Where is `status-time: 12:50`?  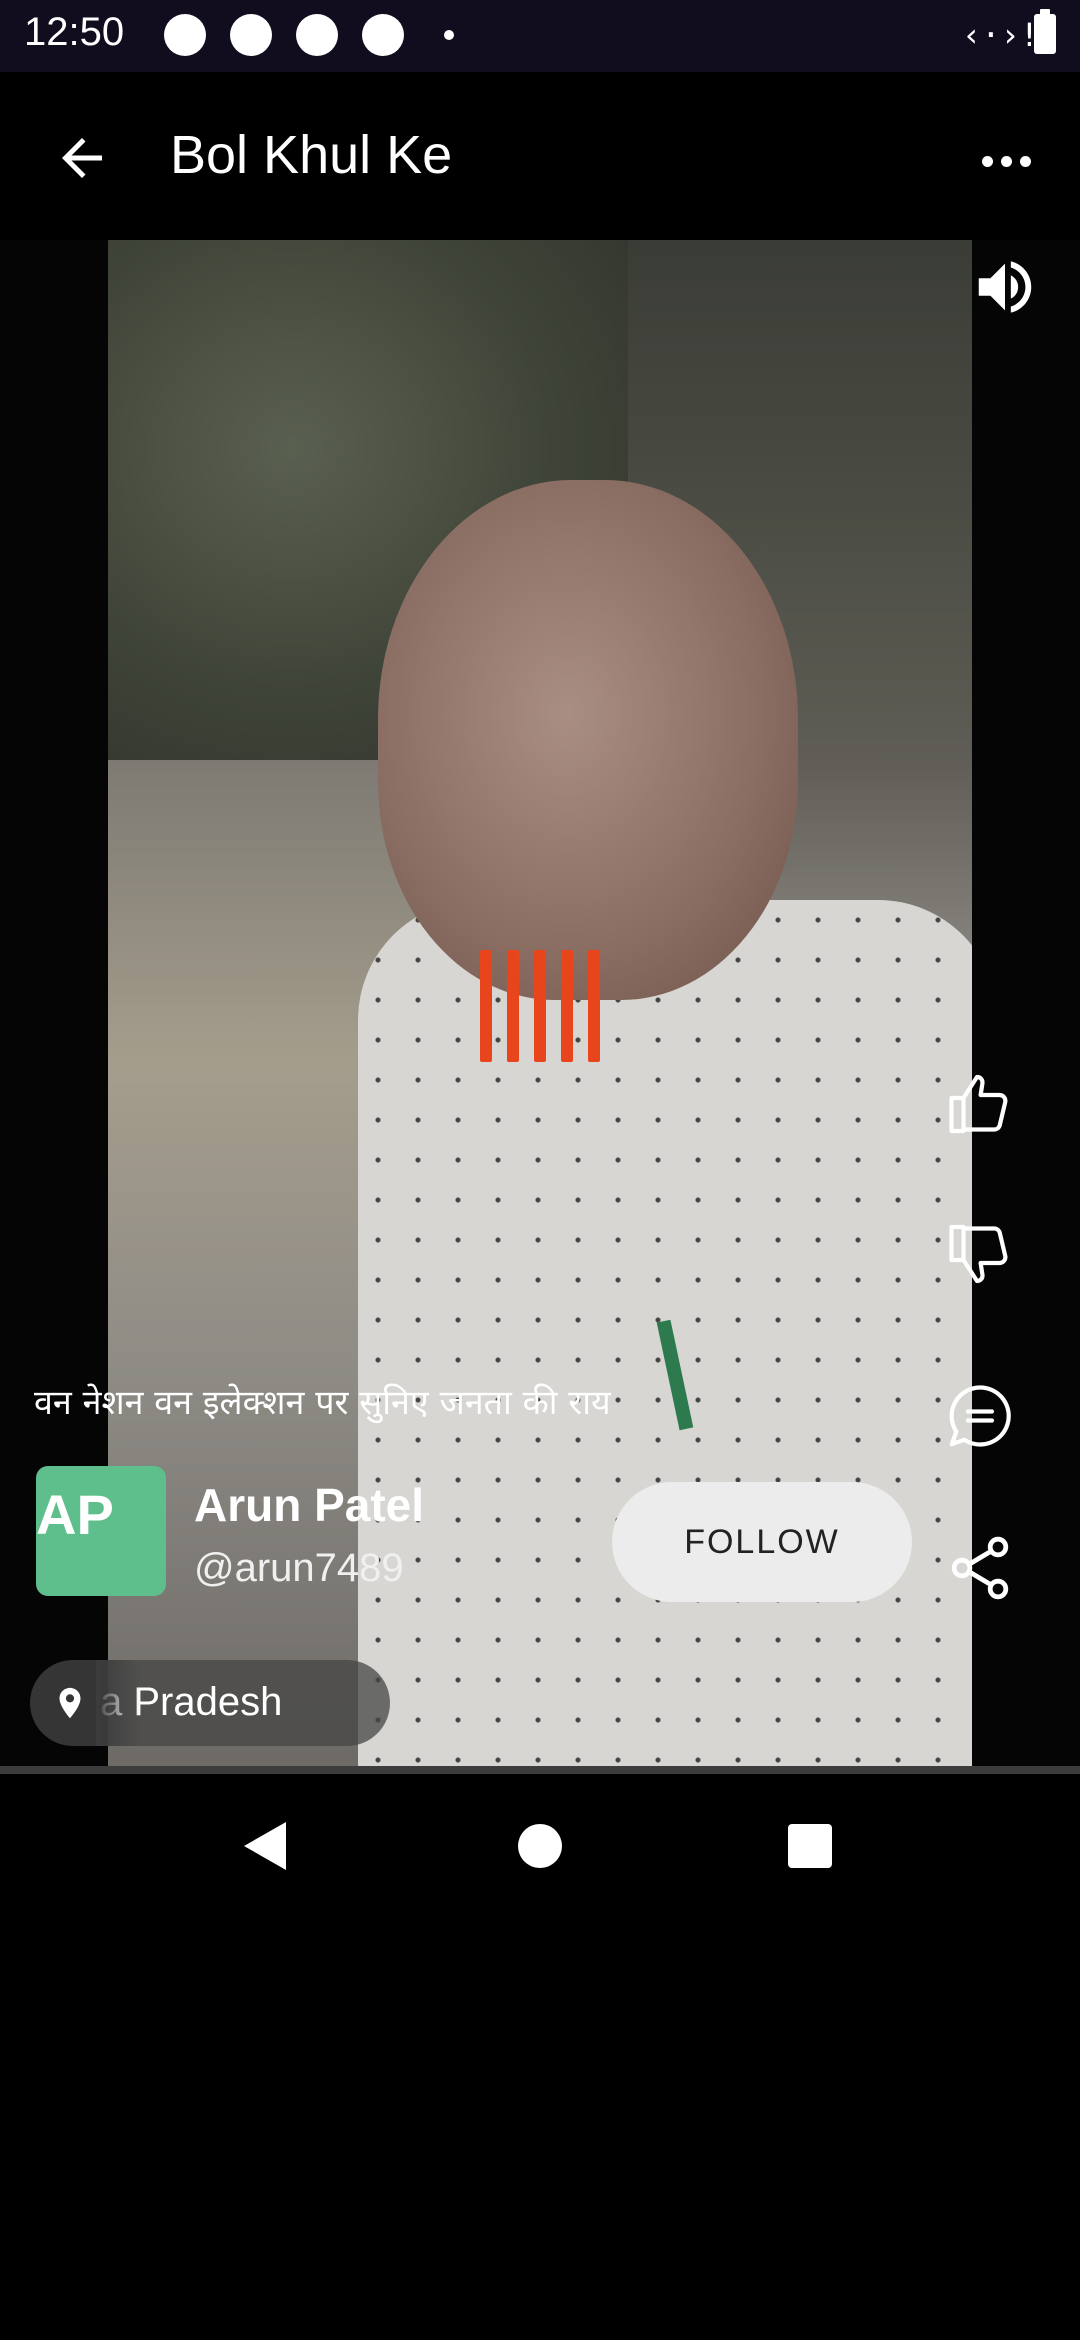
status-time: 12:50 is located at coordinates (74, 32).